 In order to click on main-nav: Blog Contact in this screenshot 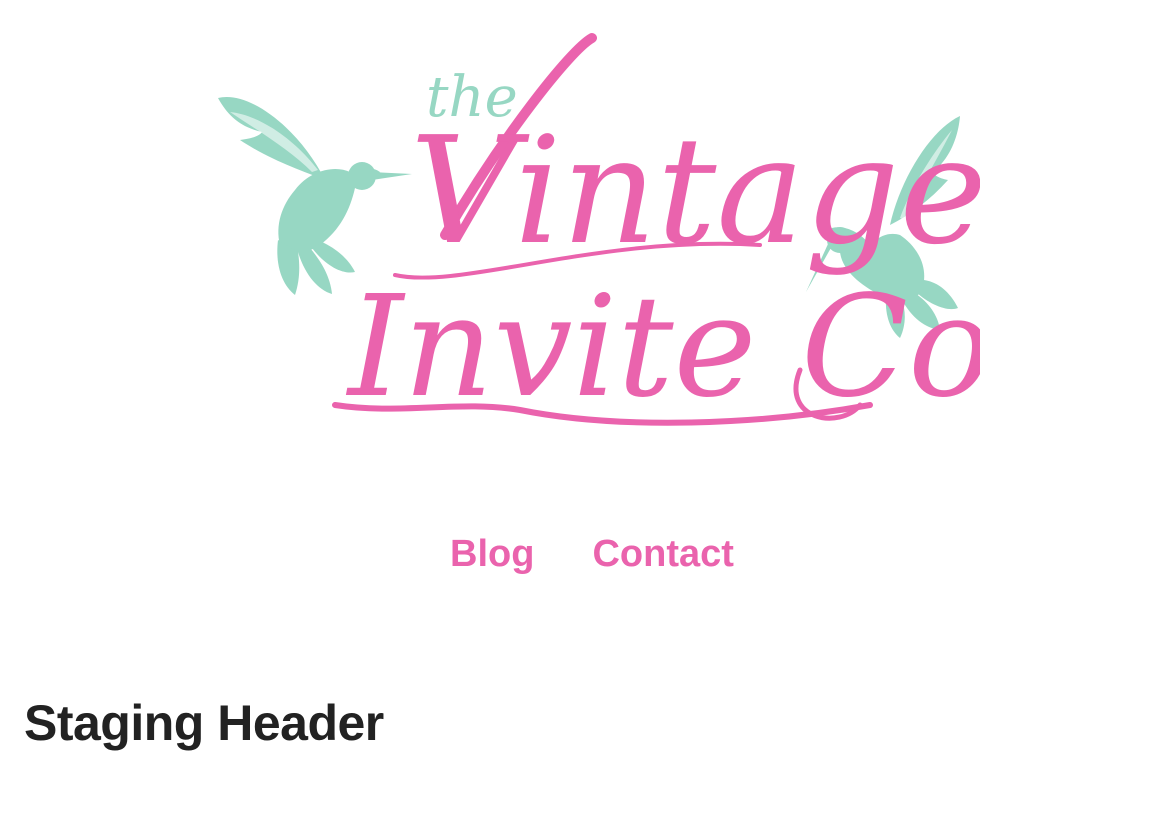, I will do `click(585, 554)`.